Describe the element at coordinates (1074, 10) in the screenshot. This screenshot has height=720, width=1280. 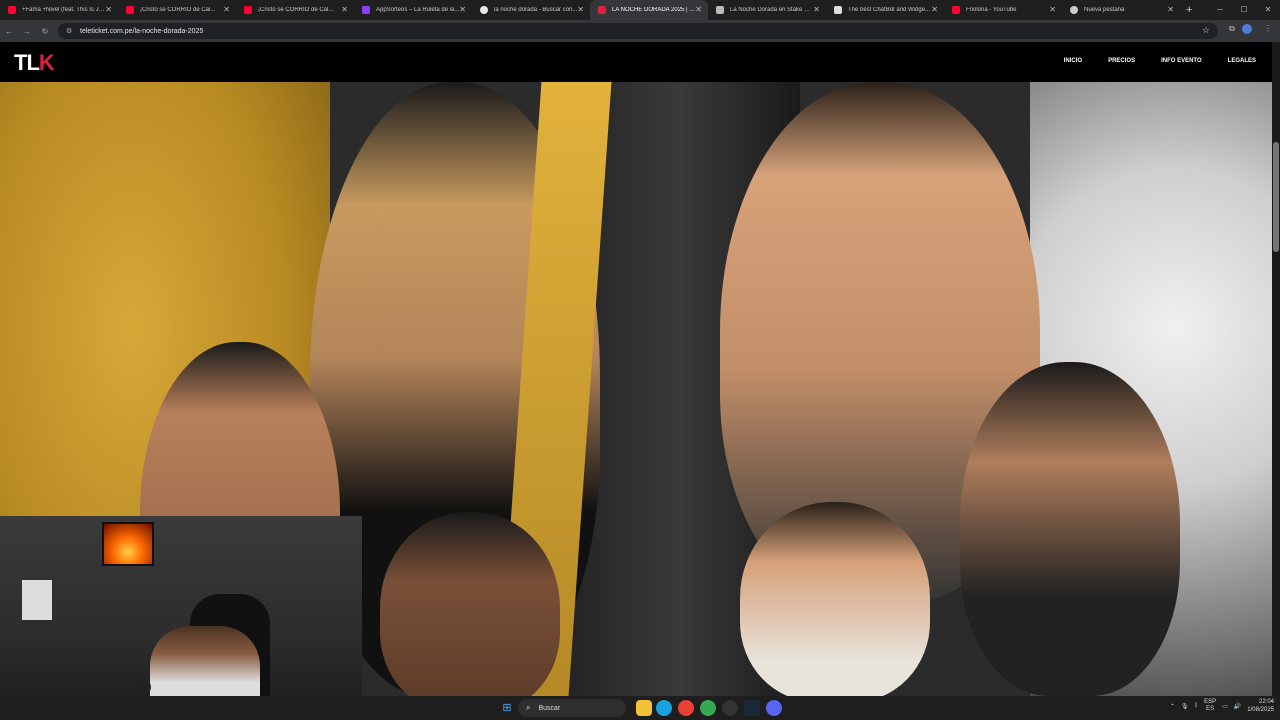
I see `newtab-icon` at that location.